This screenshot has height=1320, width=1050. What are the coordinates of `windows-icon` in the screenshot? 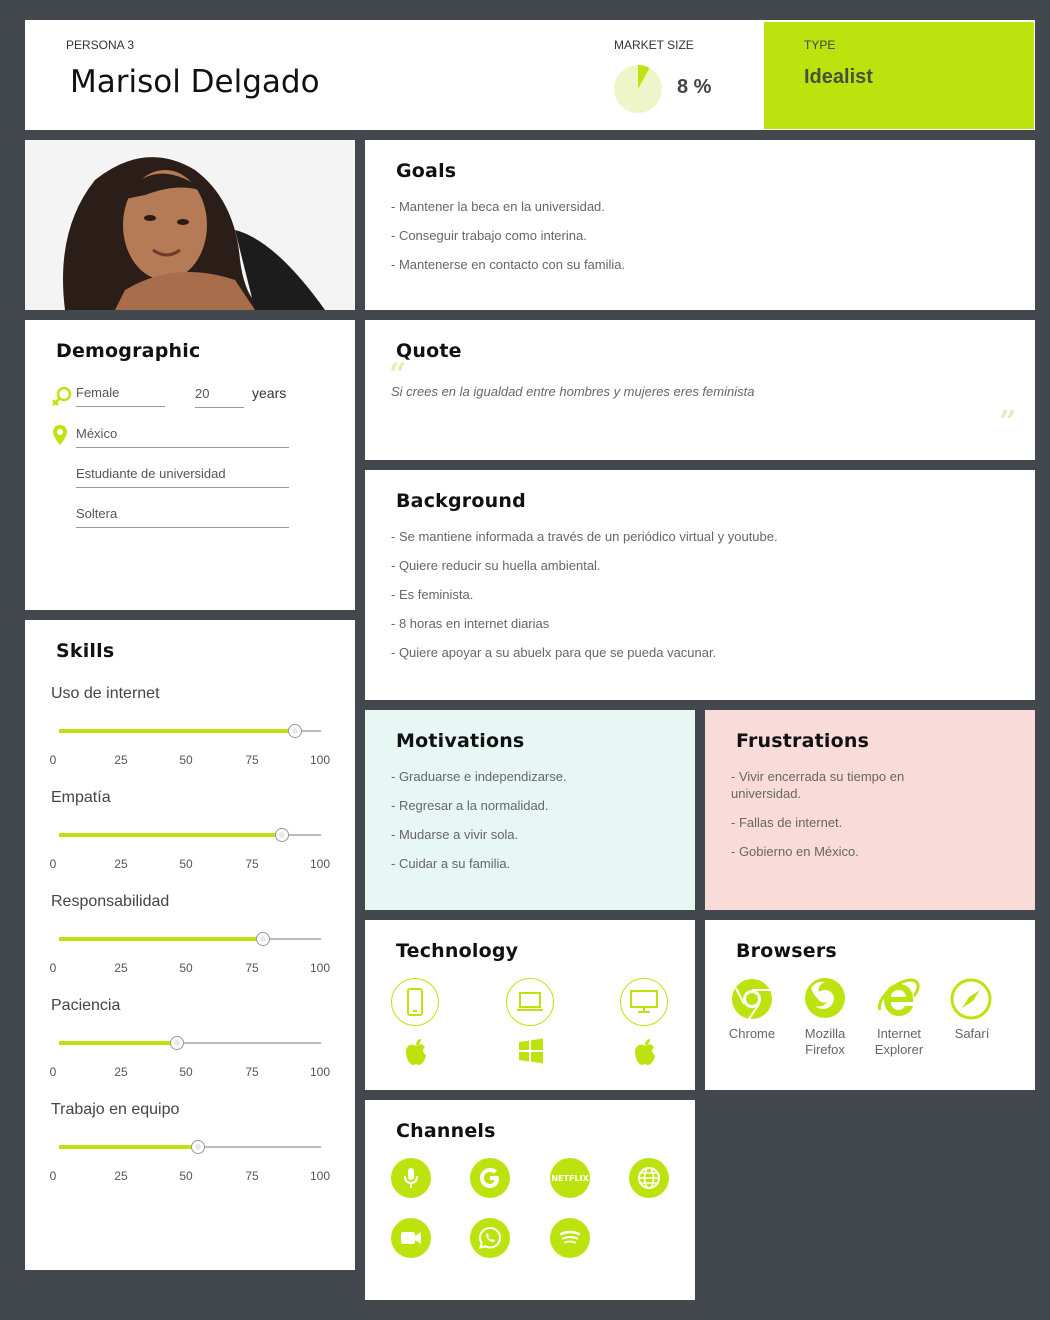 It's located at (531, 1051).